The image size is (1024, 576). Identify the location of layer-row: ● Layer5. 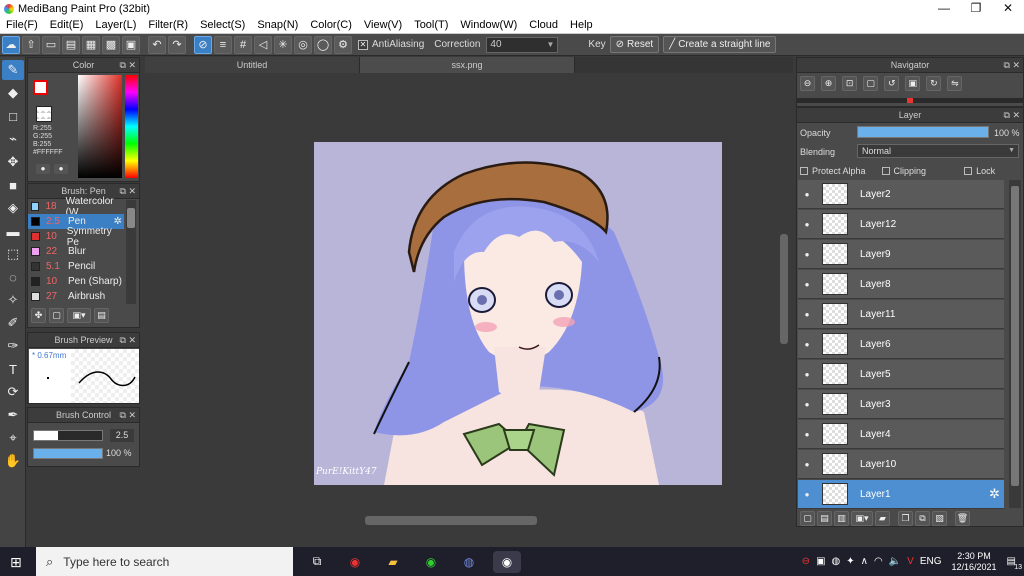
(901, 374).